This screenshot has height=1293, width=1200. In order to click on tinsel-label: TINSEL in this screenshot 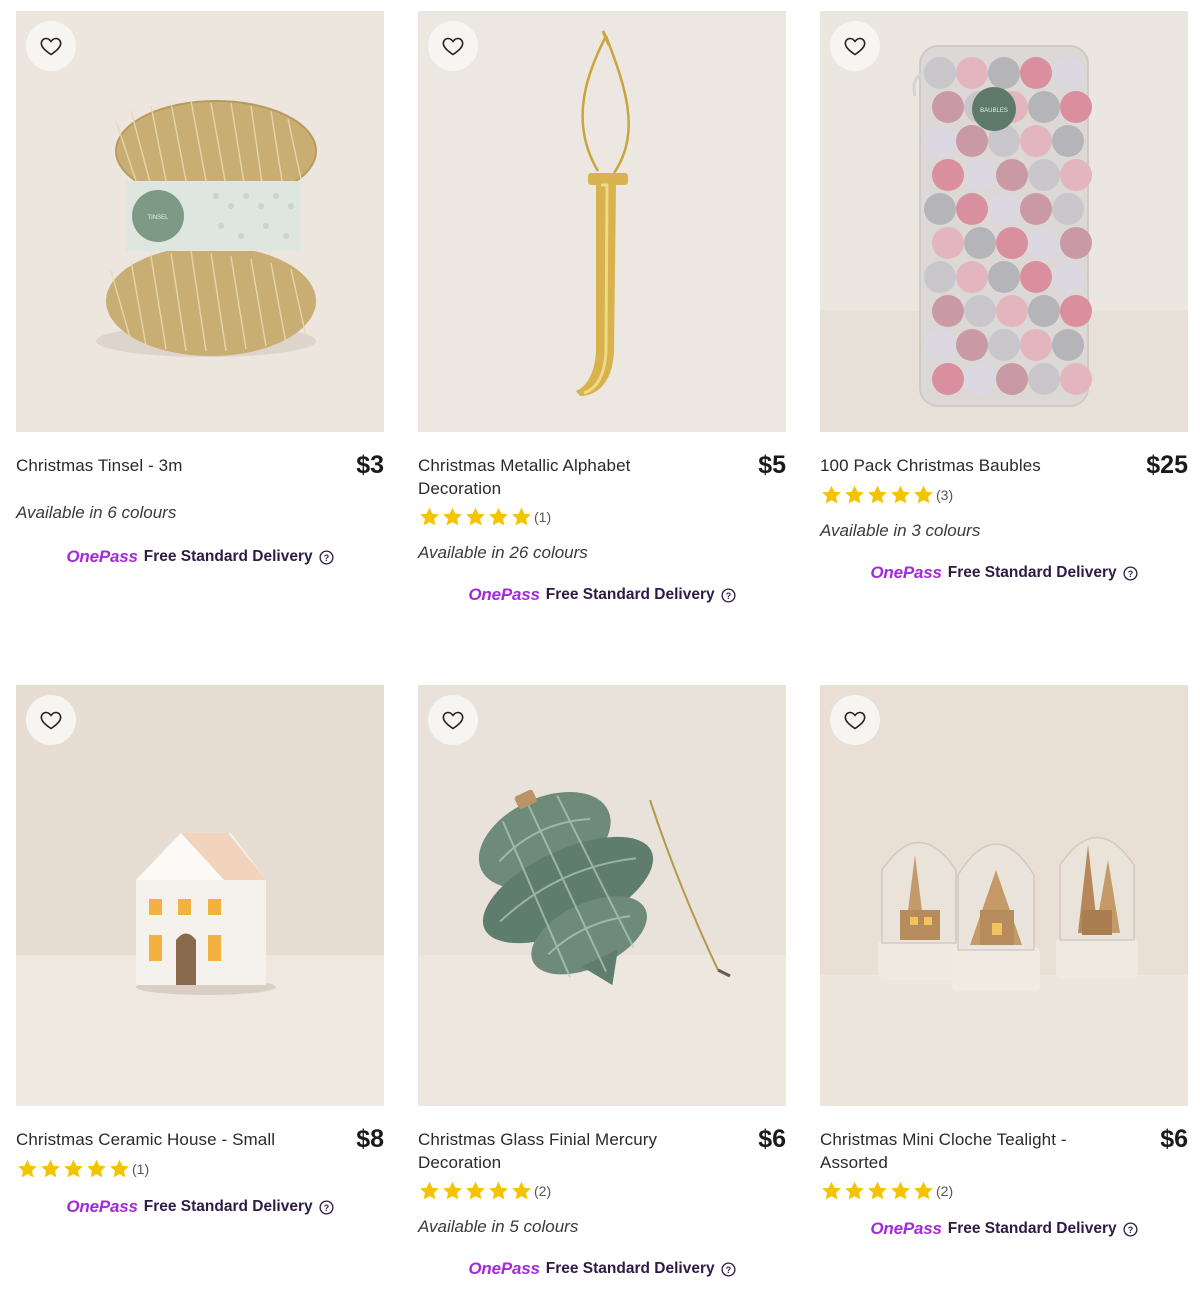, I will do `click(158, 218)`.